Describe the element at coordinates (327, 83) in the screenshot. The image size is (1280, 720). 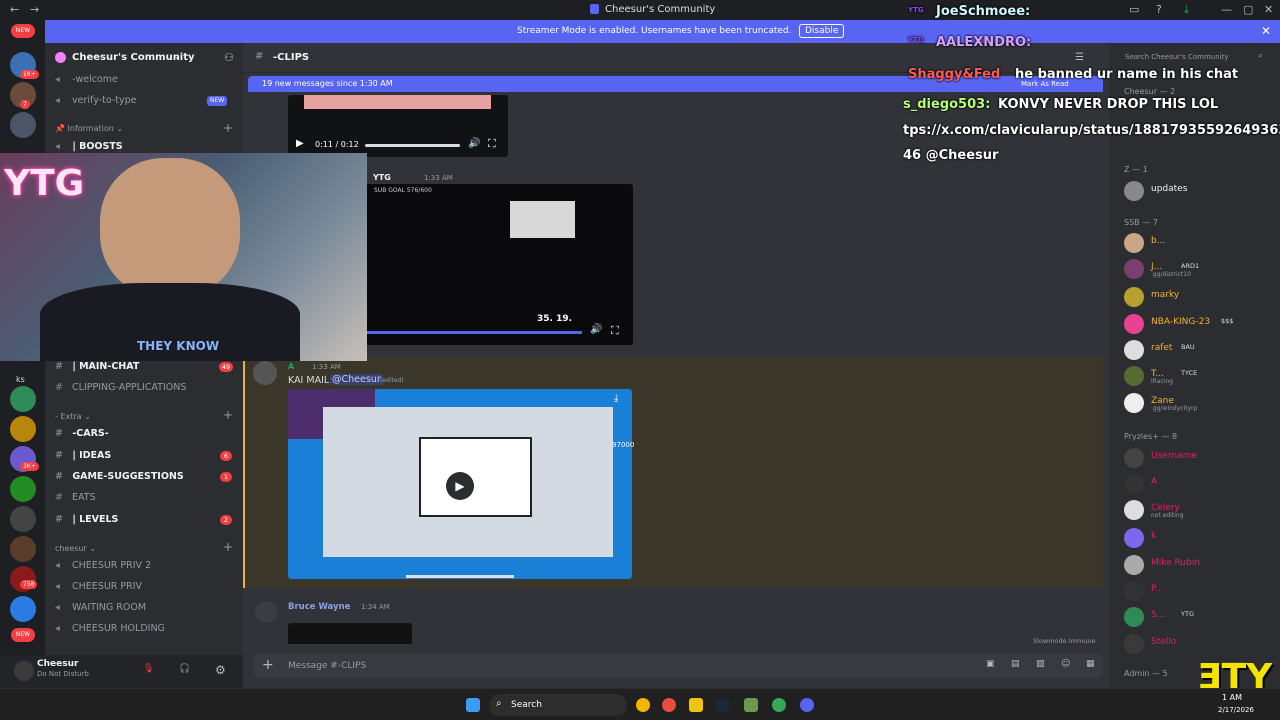
I see `new-messages-text: 19 new messages since 1:30 AM` at that location.